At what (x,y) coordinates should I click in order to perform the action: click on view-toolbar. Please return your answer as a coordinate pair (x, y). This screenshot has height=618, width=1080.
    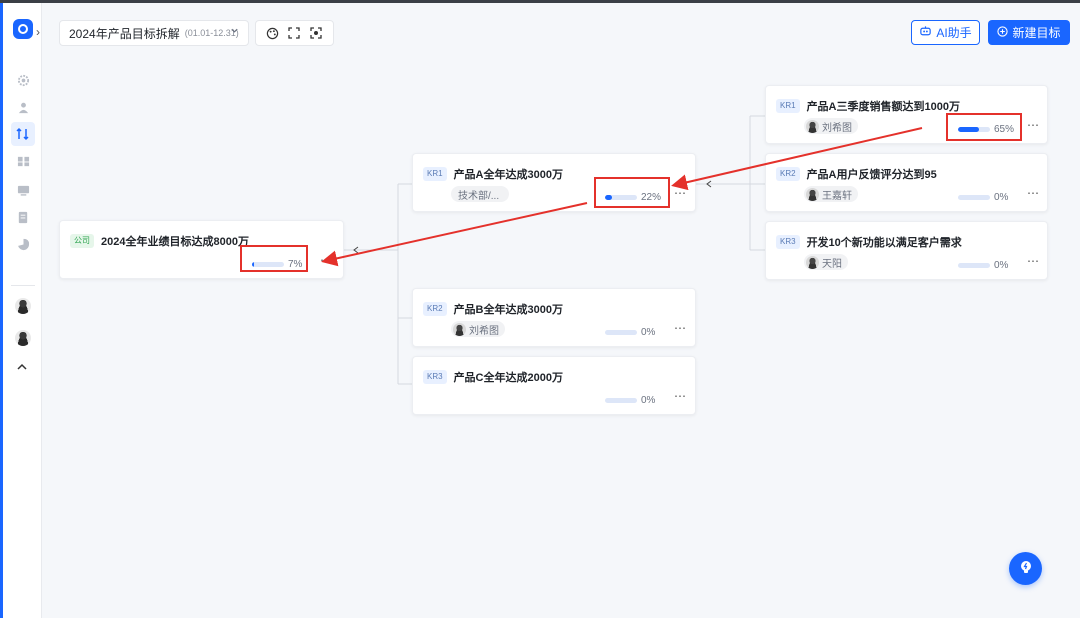
    Looking at the image, I should click on (294, 33).